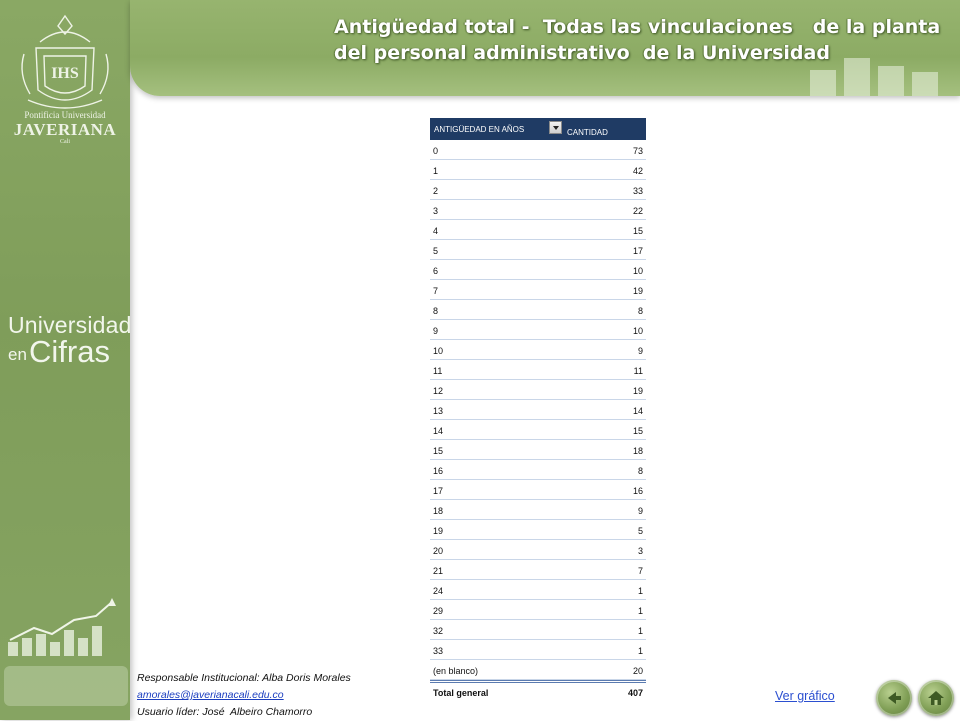 The width and height of the screenshot is (960, 721). I want to click on home-icon, so click(936, 698).